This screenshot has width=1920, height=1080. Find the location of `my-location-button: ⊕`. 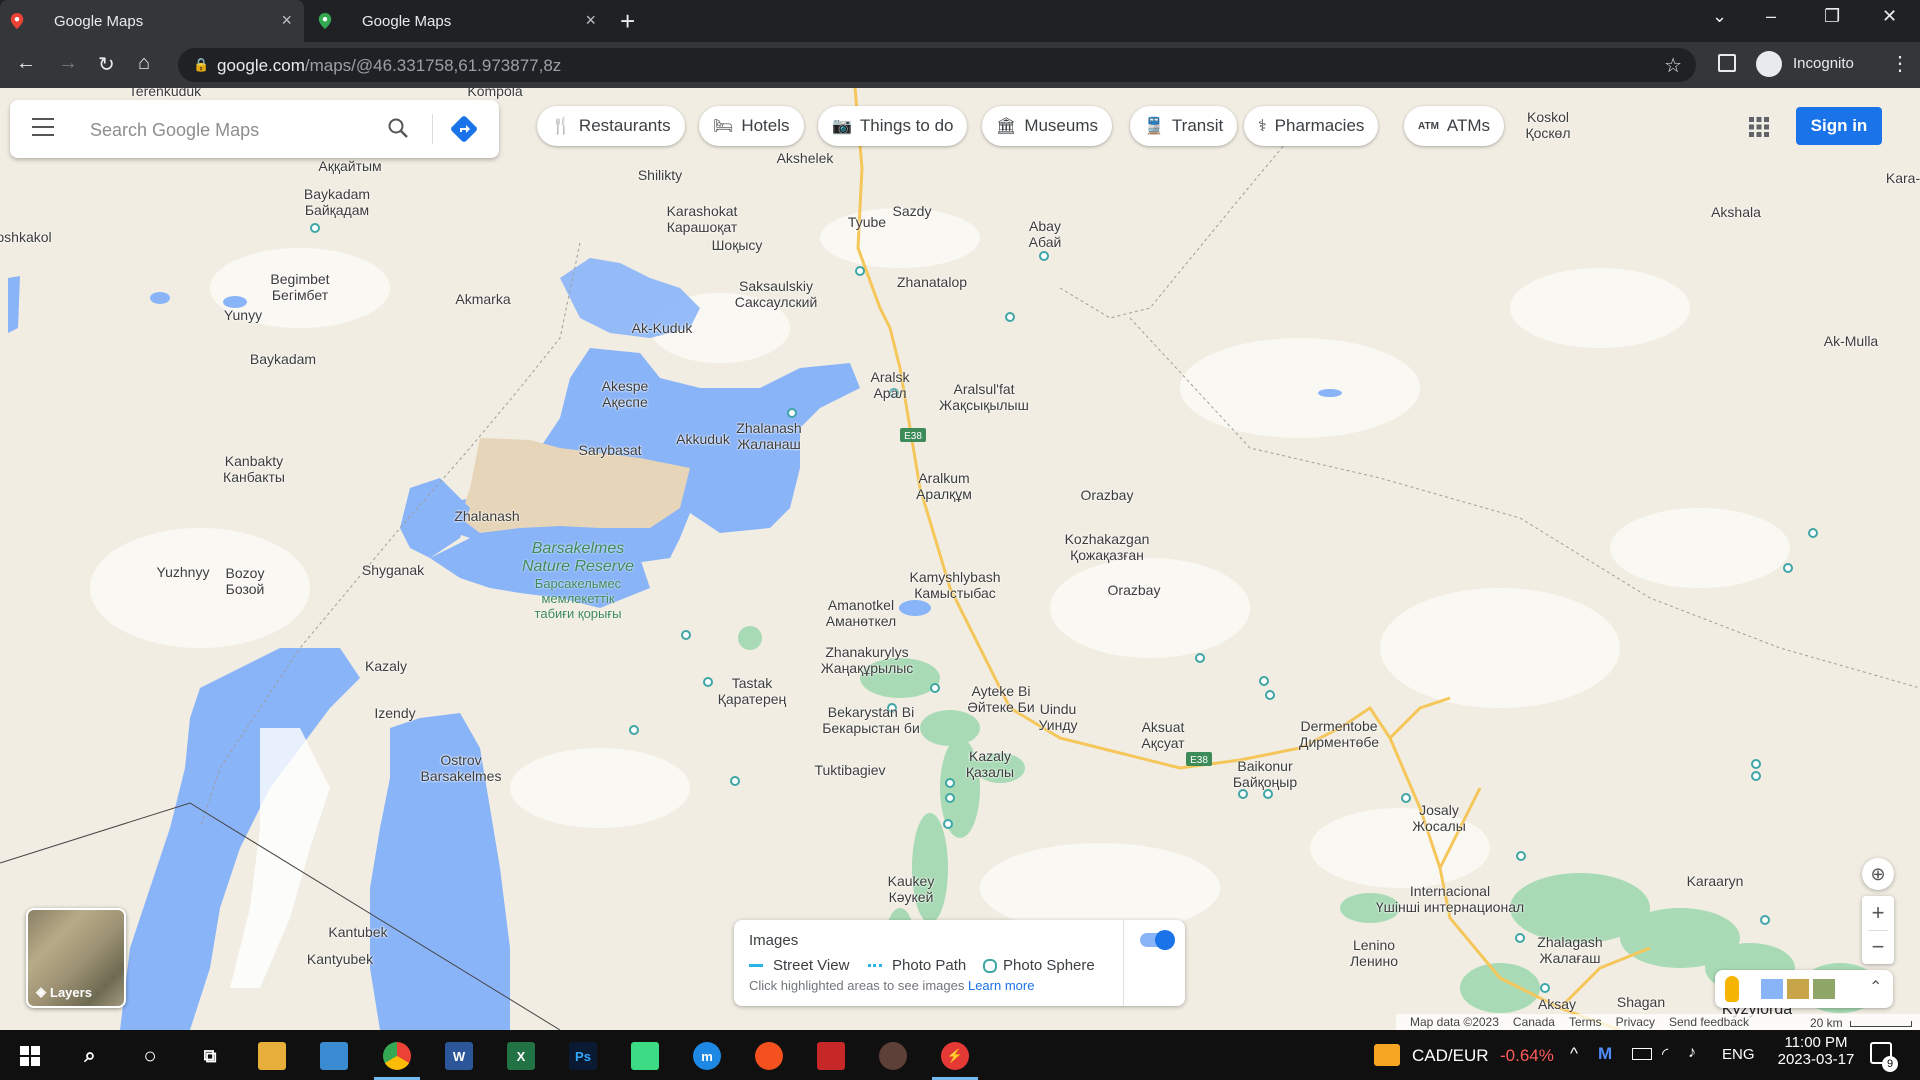

my-location-button: ⊕ is located at coordinates (1878, 874).